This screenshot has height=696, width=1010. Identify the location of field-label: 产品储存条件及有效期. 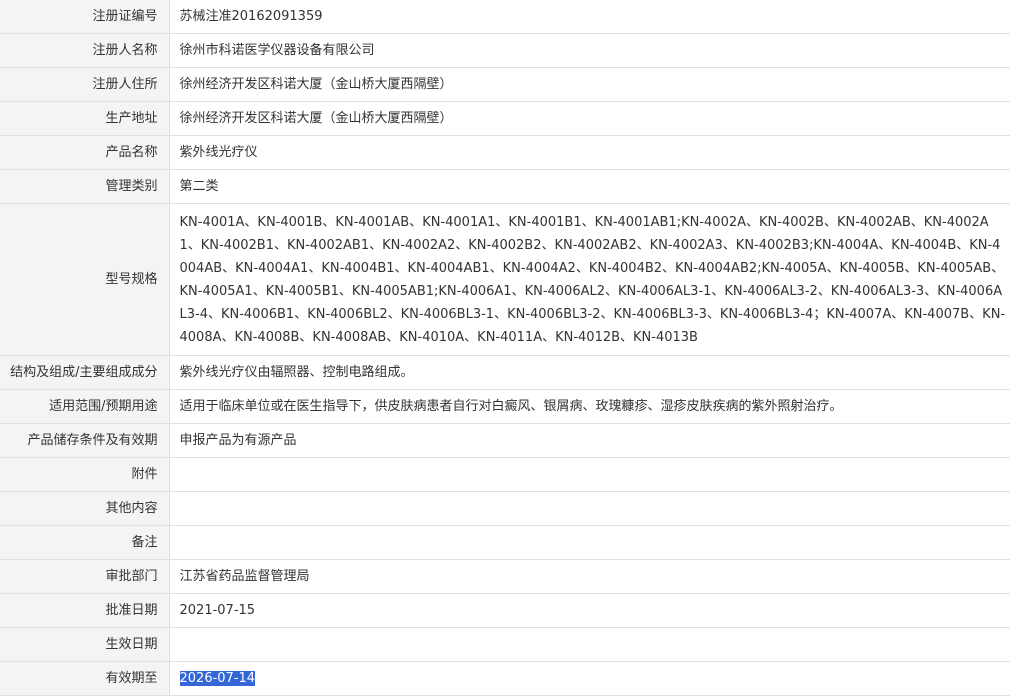
(85, 440).